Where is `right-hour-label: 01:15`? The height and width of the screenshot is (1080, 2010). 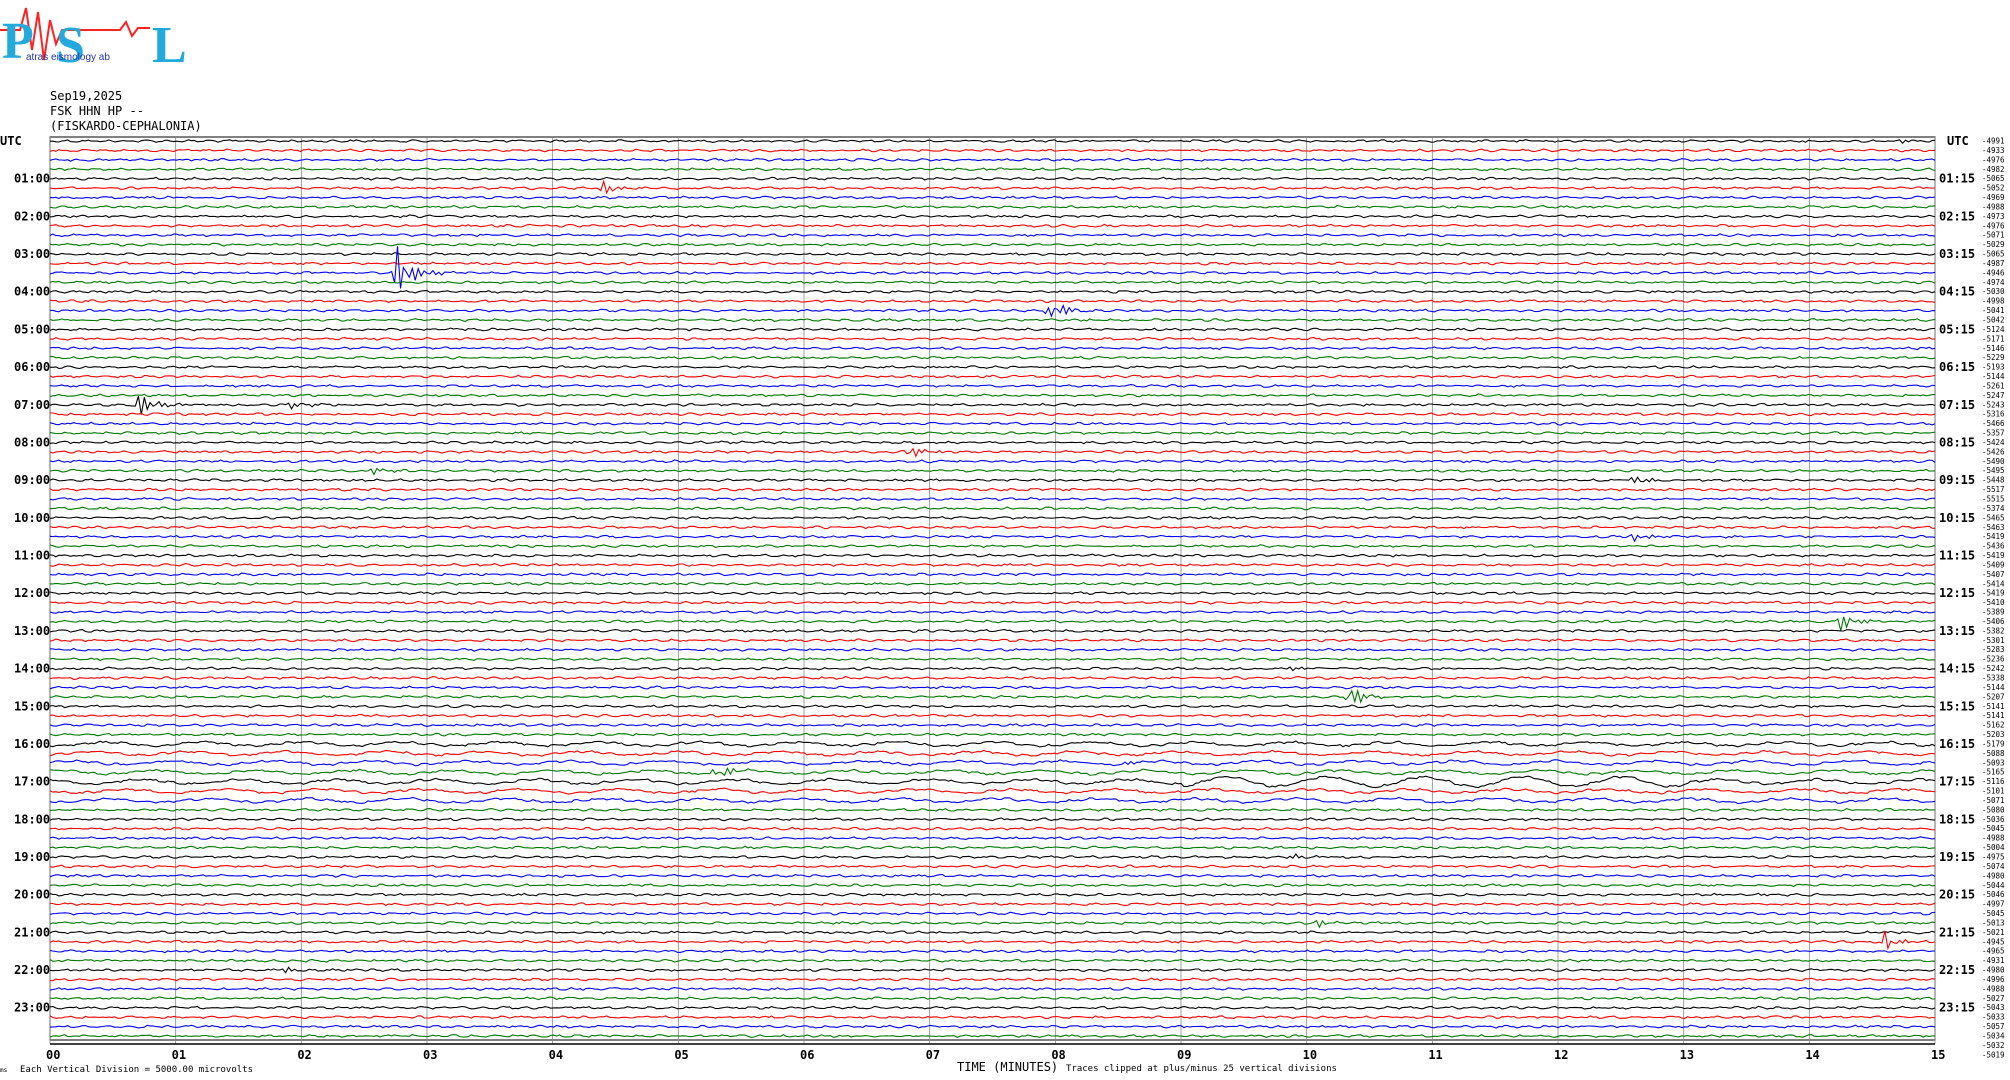 right-hour-label: 01:15 is located at coordinates (1957, 179).